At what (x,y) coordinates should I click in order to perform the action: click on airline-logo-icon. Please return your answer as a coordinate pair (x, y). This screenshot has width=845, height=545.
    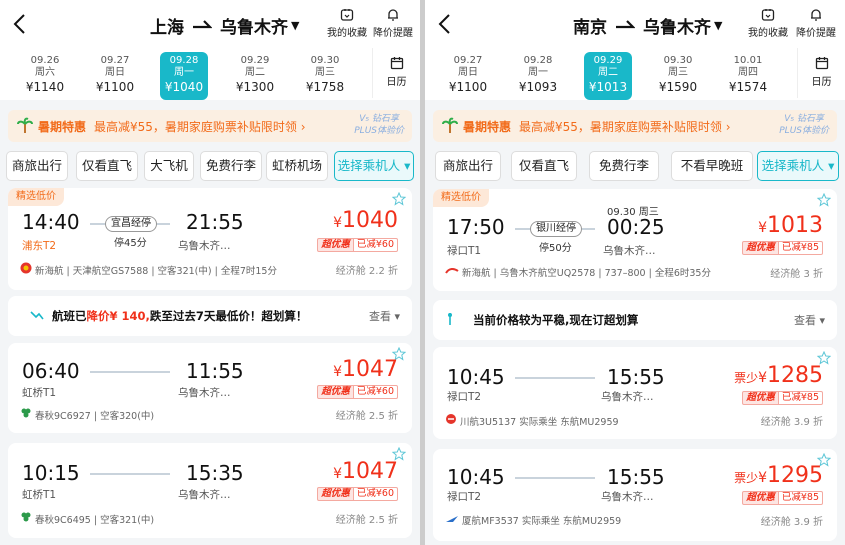
    Looking at the image, I should click on (26, 414).